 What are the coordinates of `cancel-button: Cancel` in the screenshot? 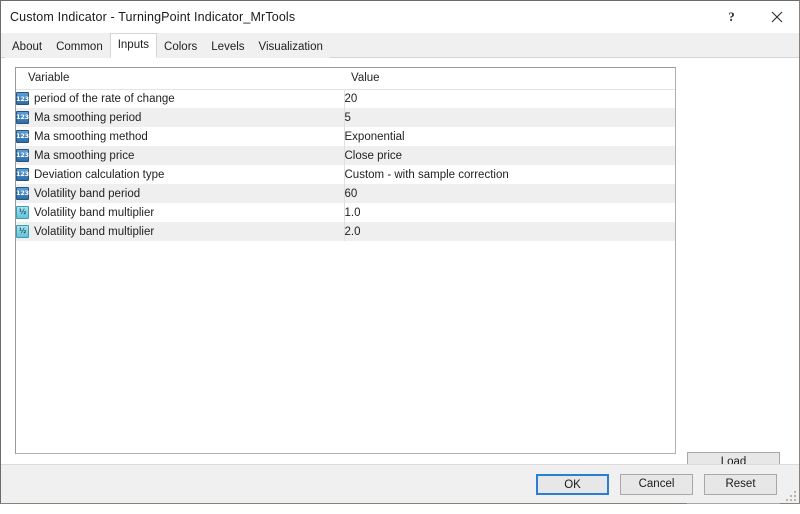 It's located at (656, 484).